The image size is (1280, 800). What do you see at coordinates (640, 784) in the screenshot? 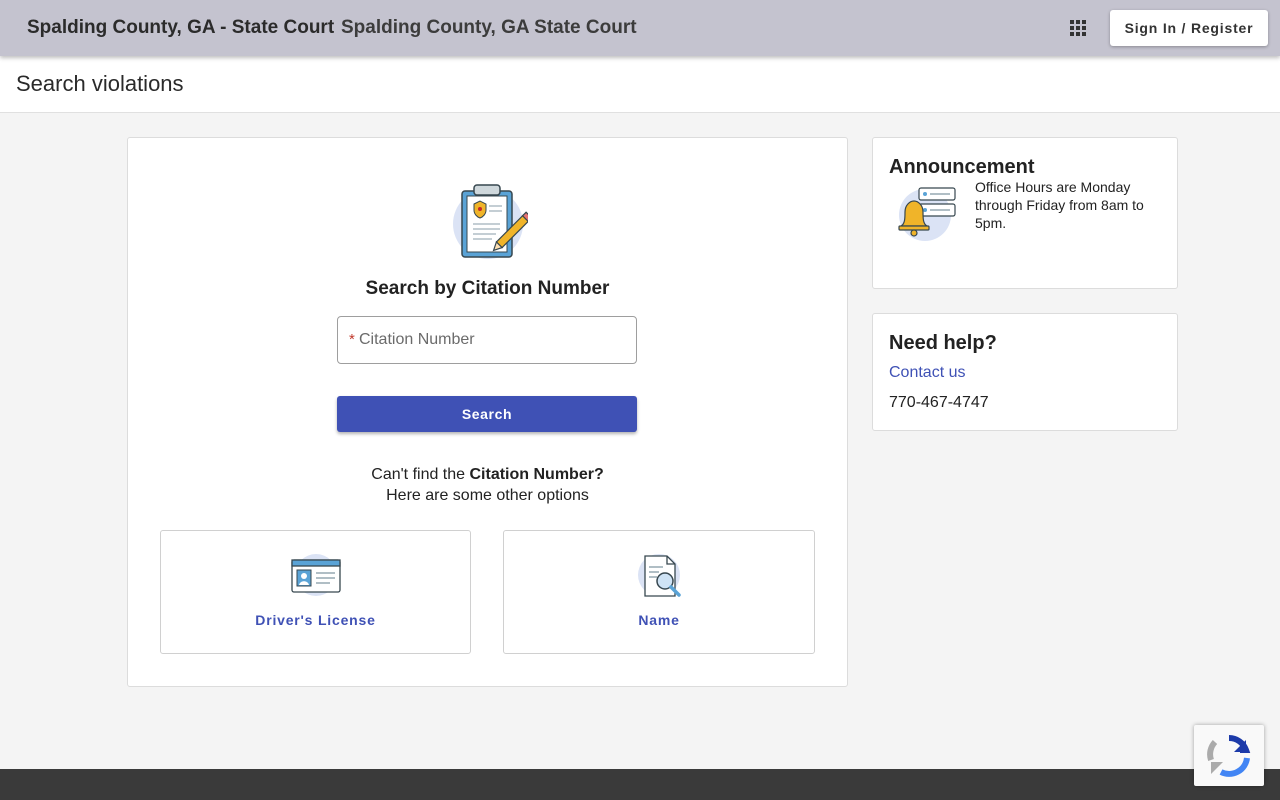
I see `footer-bar` at bounding box center [640, 784].